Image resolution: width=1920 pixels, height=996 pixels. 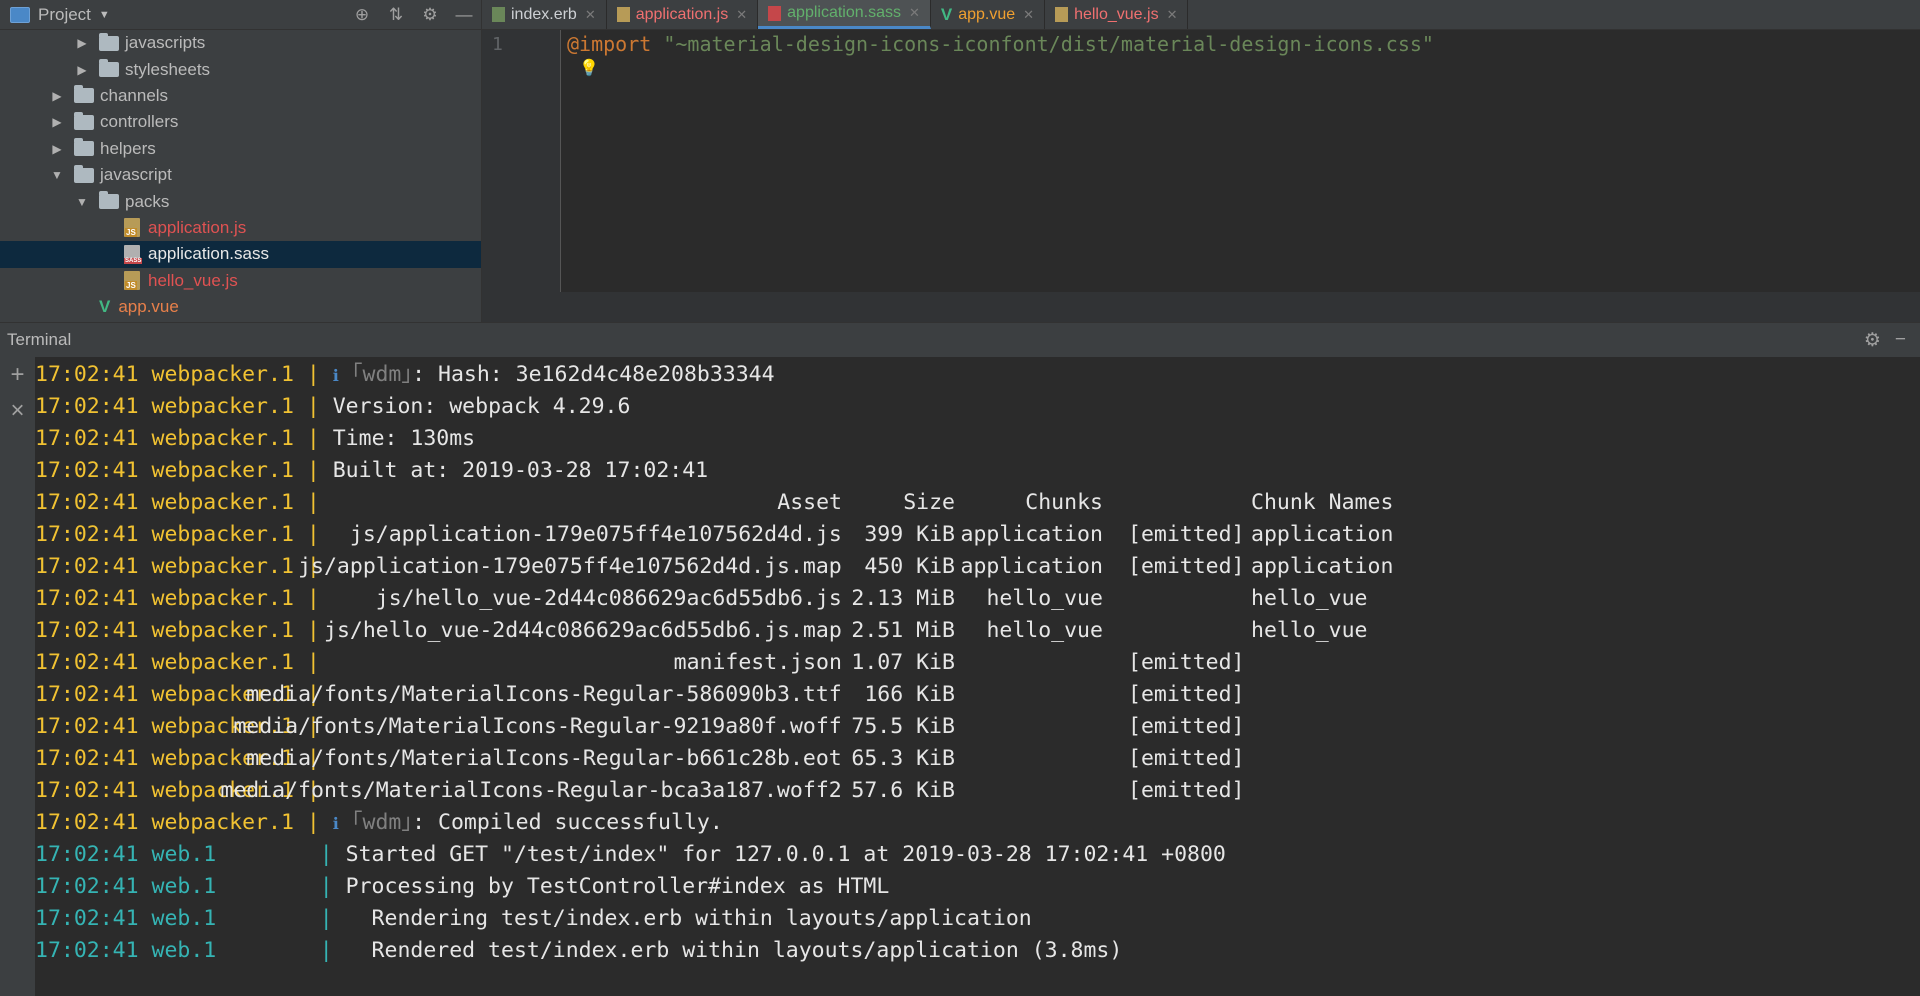 I want to click on asset-cell: js/hello_vue-2d44c086629ac6d55db6.js, so click(x=608, y=598).